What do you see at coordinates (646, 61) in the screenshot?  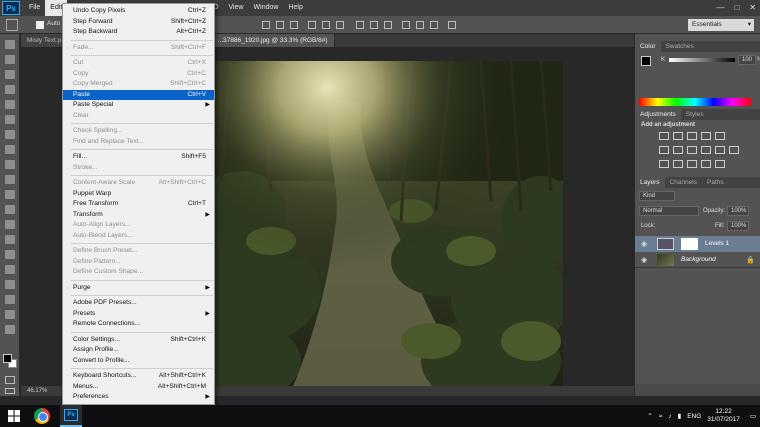 I see `color-fg-swatch` at bounding box center [646, 61].